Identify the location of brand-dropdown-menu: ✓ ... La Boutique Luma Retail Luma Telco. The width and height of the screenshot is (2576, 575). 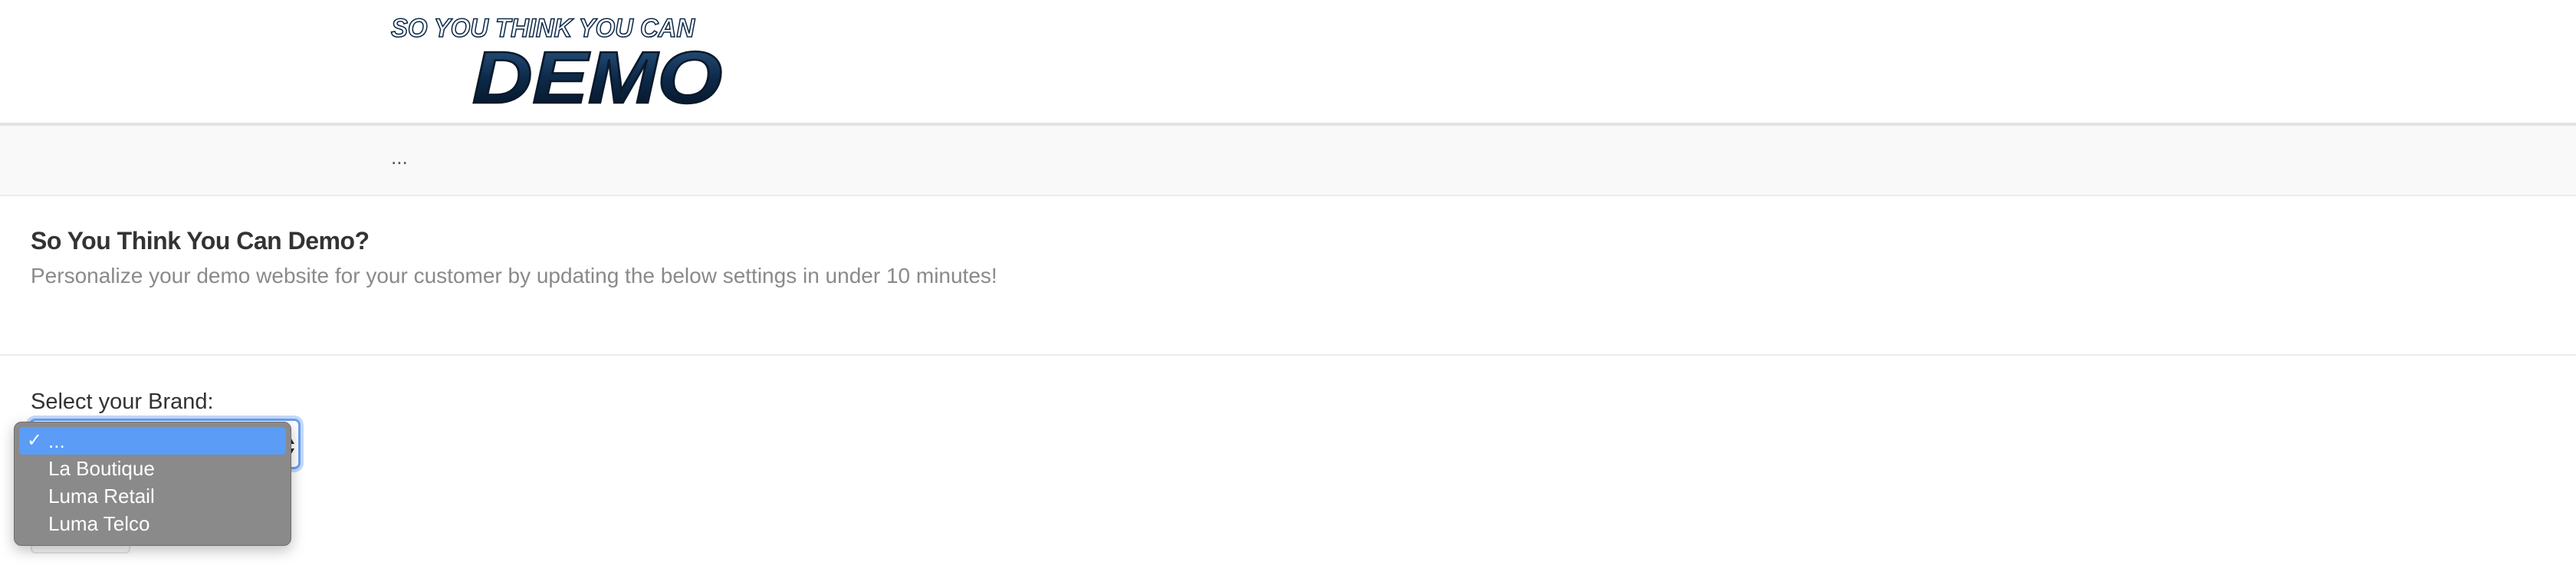
(152, 484).